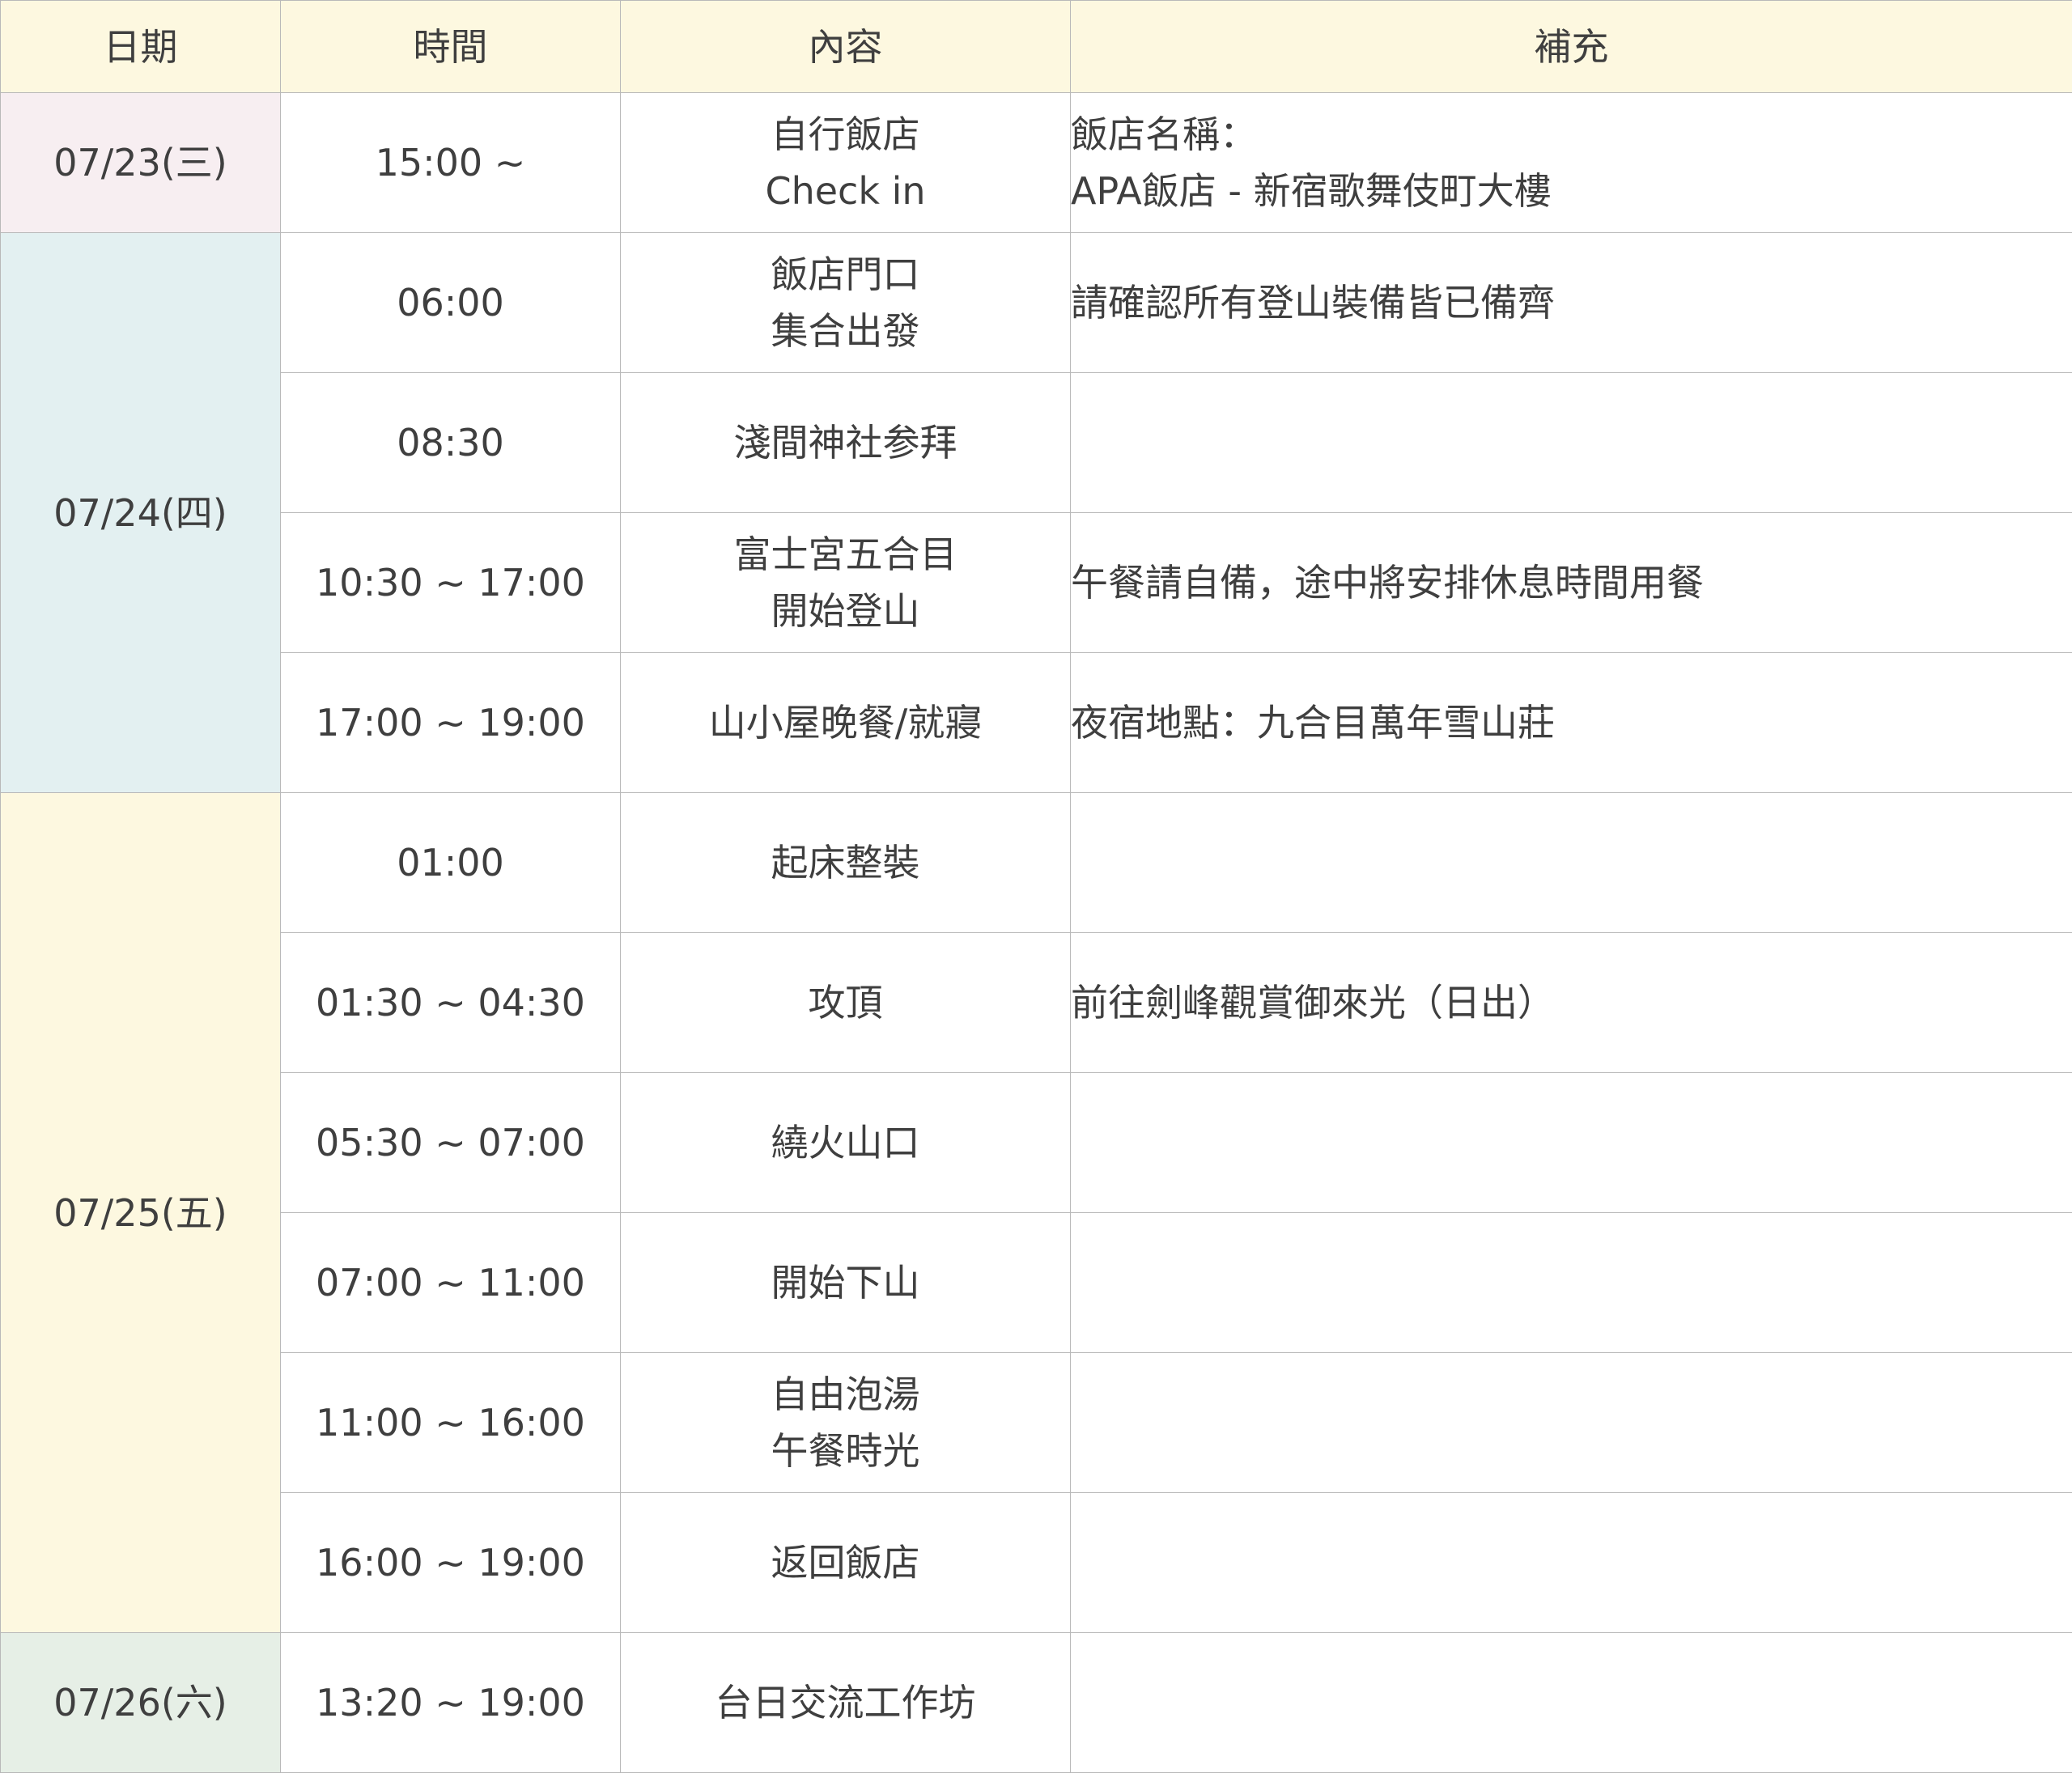 The width and height of the screenshot is (2072, 1786). I want to click on content-cell: 開始下山, so click(845, 1282).